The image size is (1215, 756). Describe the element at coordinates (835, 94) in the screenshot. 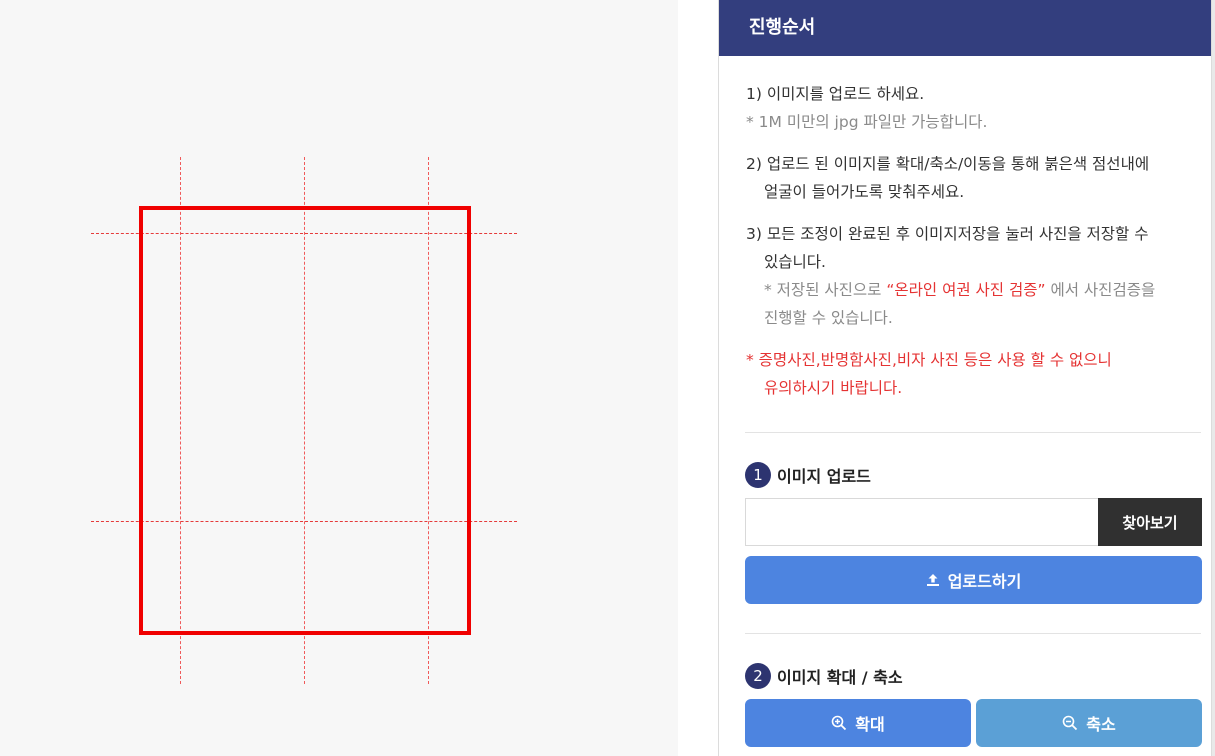

I see `step-1-text: 1) 이미지를 업로드 하세요.` at that location.